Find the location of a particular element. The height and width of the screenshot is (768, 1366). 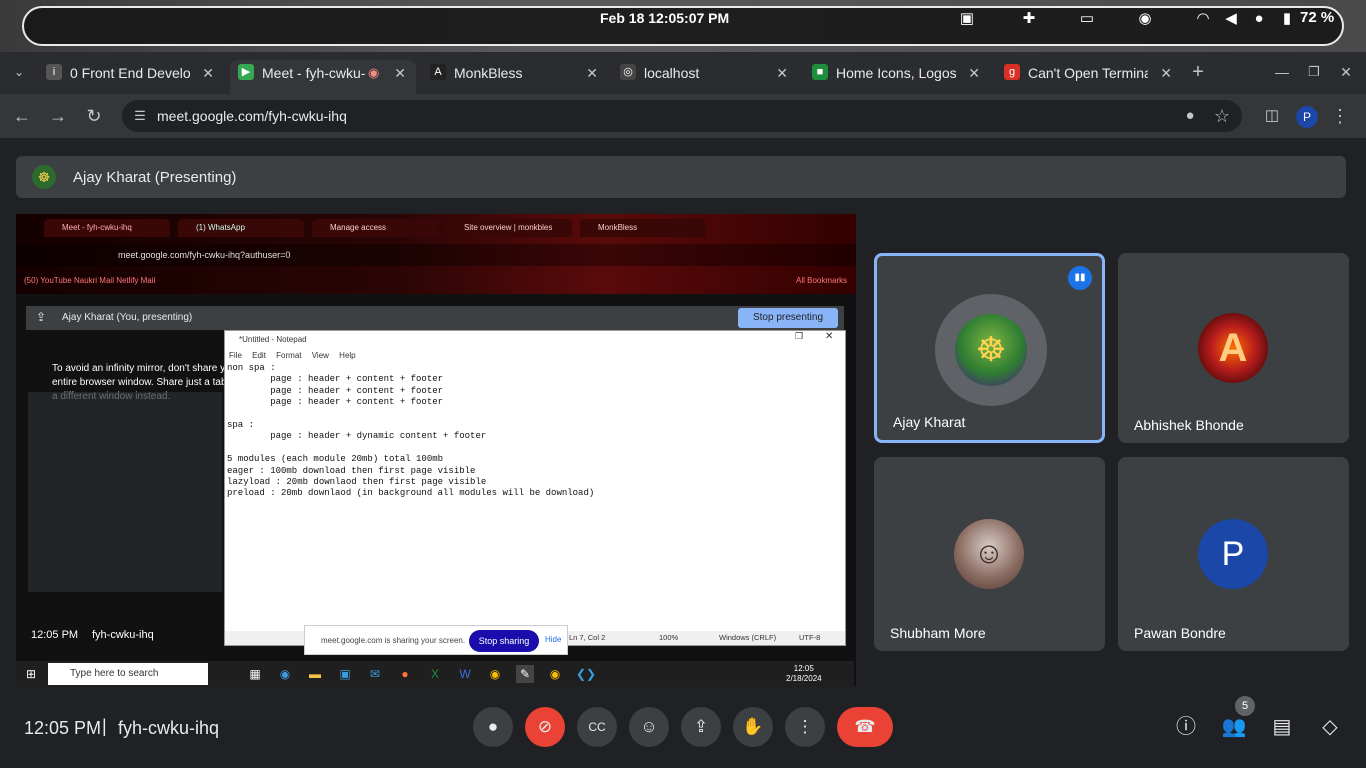

participant-tile-abhishek: A Abhishek Bhonde is located at coordinates (1233, 348).